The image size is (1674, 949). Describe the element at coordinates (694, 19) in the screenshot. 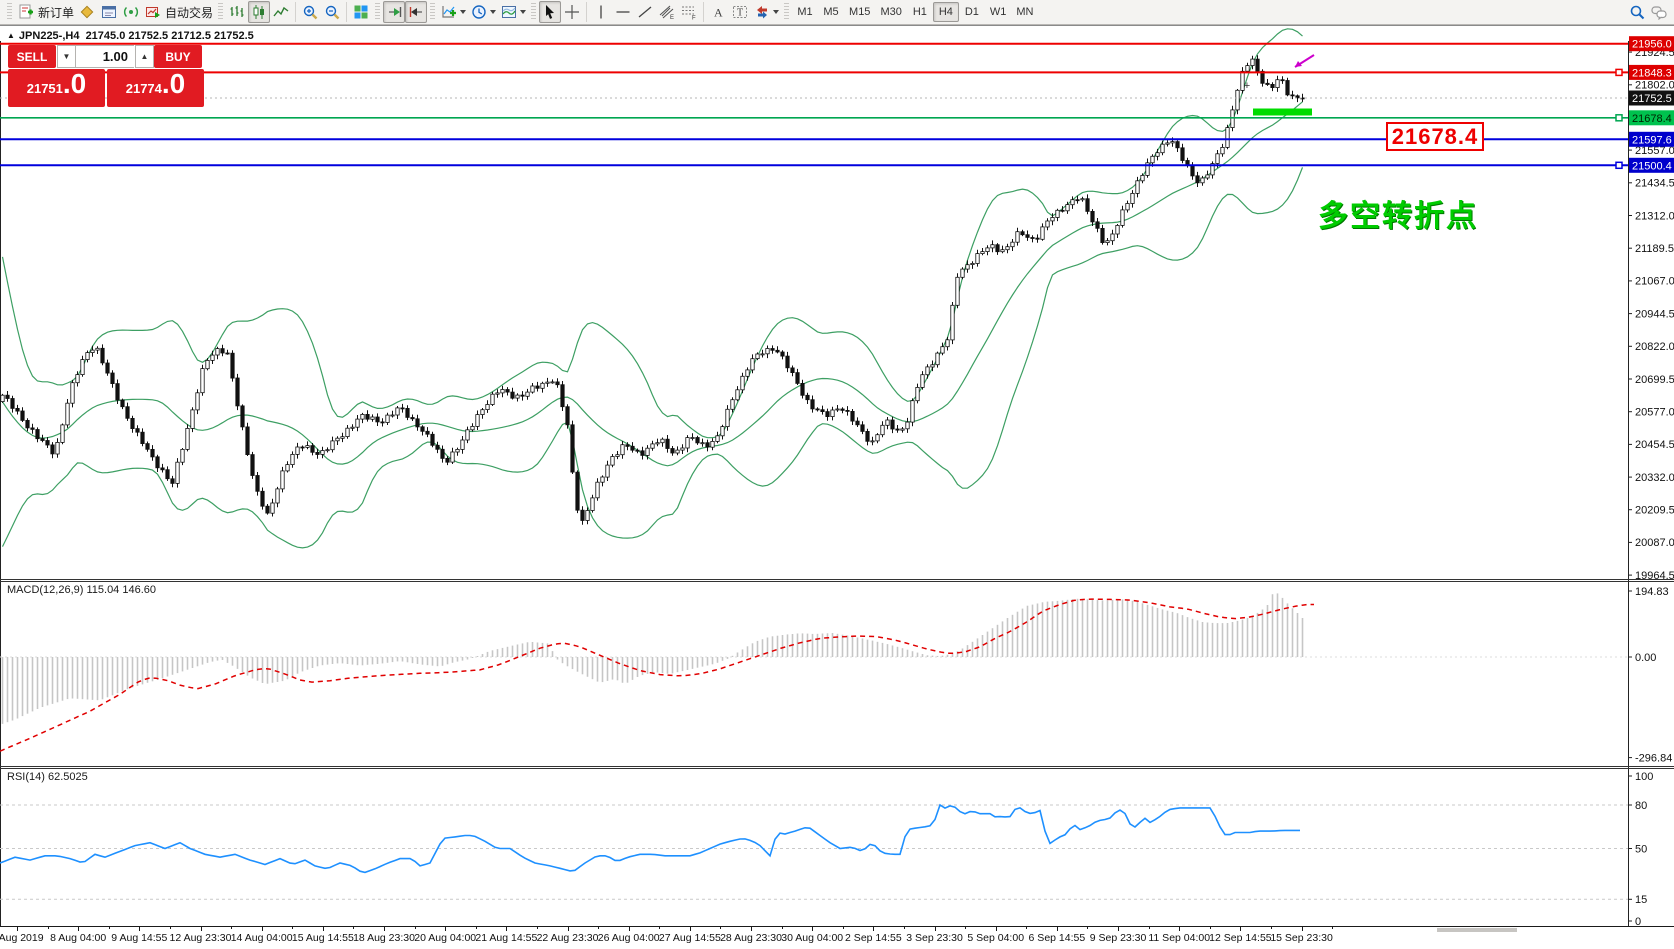

I see `svg-text: F` at that location.